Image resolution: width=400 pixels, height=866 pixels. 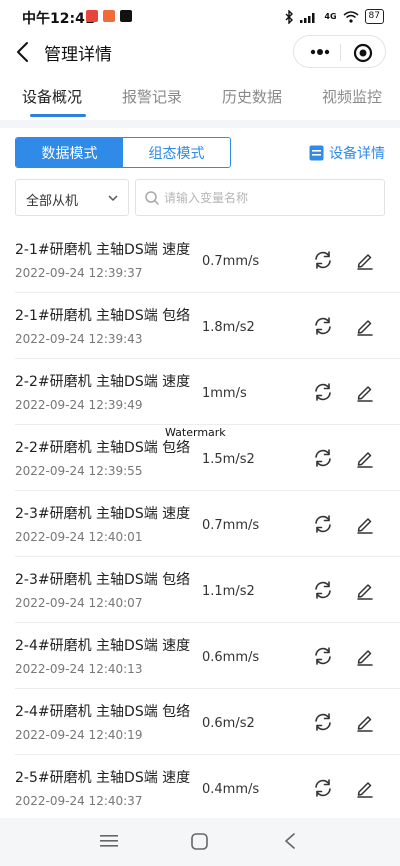 What do you see at coordinates (352, 96) in the screenshot?
I see `tab-video-monitor: 视频监控` at bounding box center [352, 96].